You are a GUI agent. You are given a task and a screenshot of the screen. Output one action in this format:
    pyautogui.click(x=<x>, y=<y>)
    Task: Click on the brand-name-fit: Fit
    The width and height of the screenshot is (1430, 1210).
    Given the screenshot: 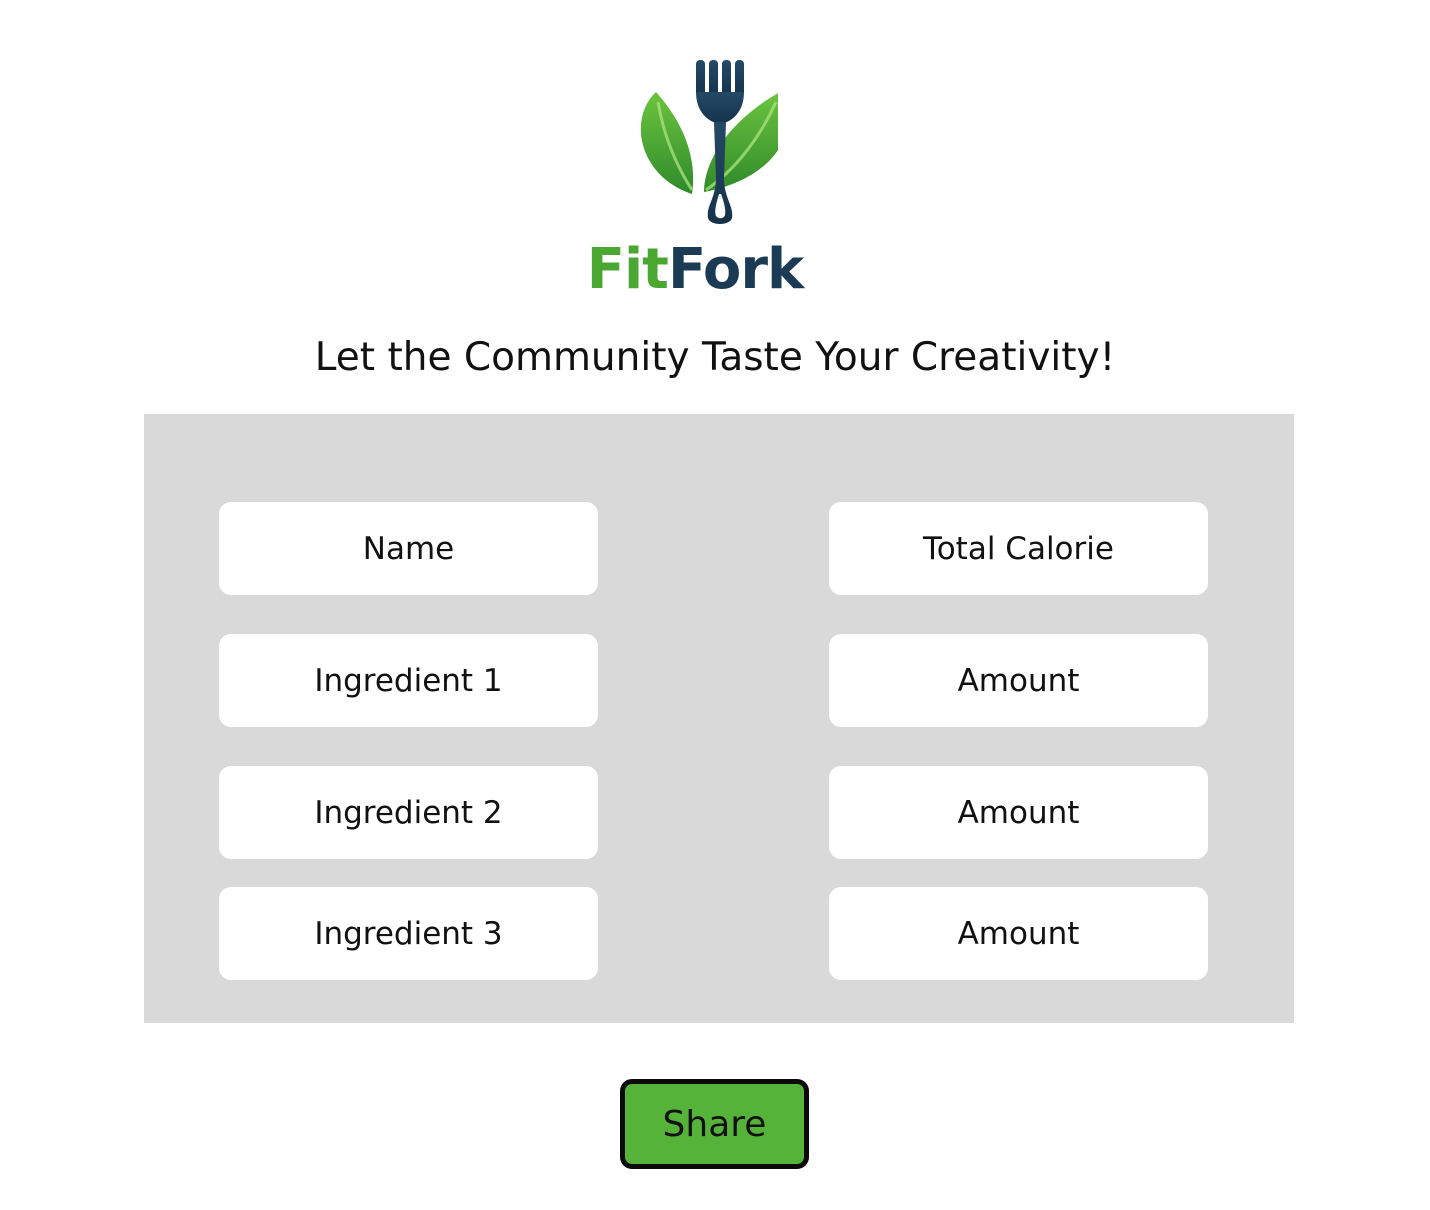 What is the action you would take?
    pyautogui.click(x=627, y=269)
    